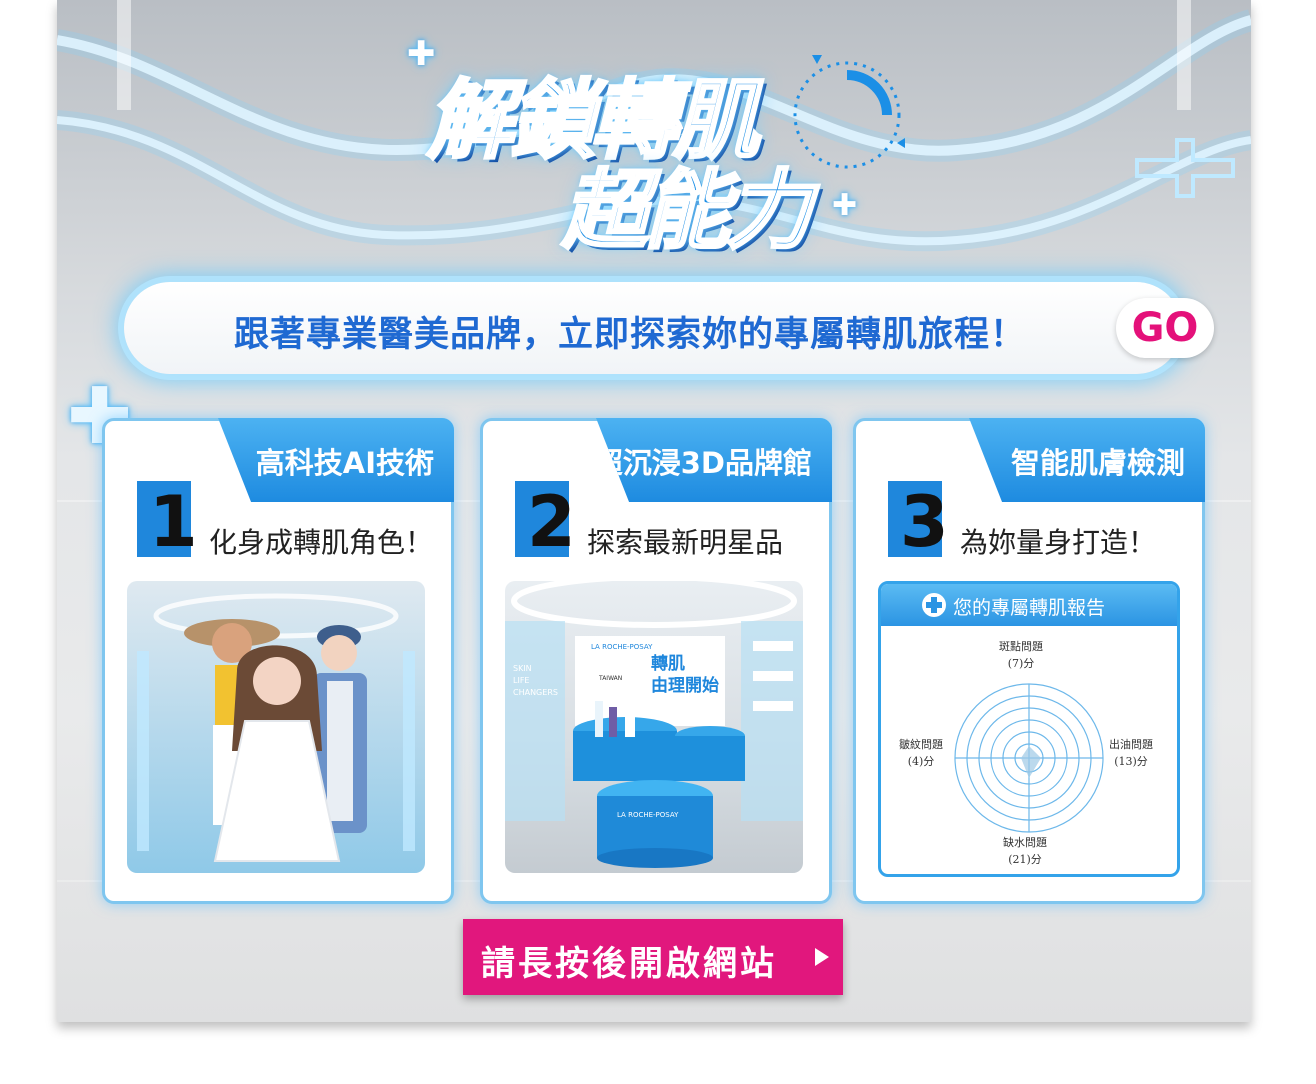 This screenshot has width=1316, height=1084. I want to click on radar-left-score: (4)分, so click(921, 761).